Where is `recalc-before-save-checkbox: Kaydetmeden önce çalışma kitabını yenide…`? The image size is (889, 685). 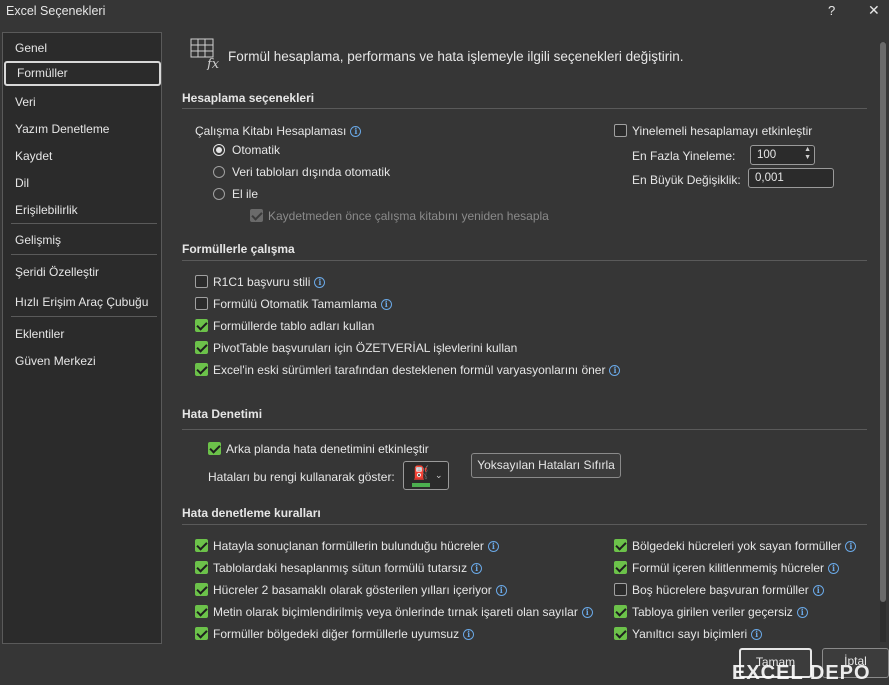 recalc-before-save-checkbox: Kaydetmeden önce çalışma kitabını yenide… is located at coordinates (399, 216).